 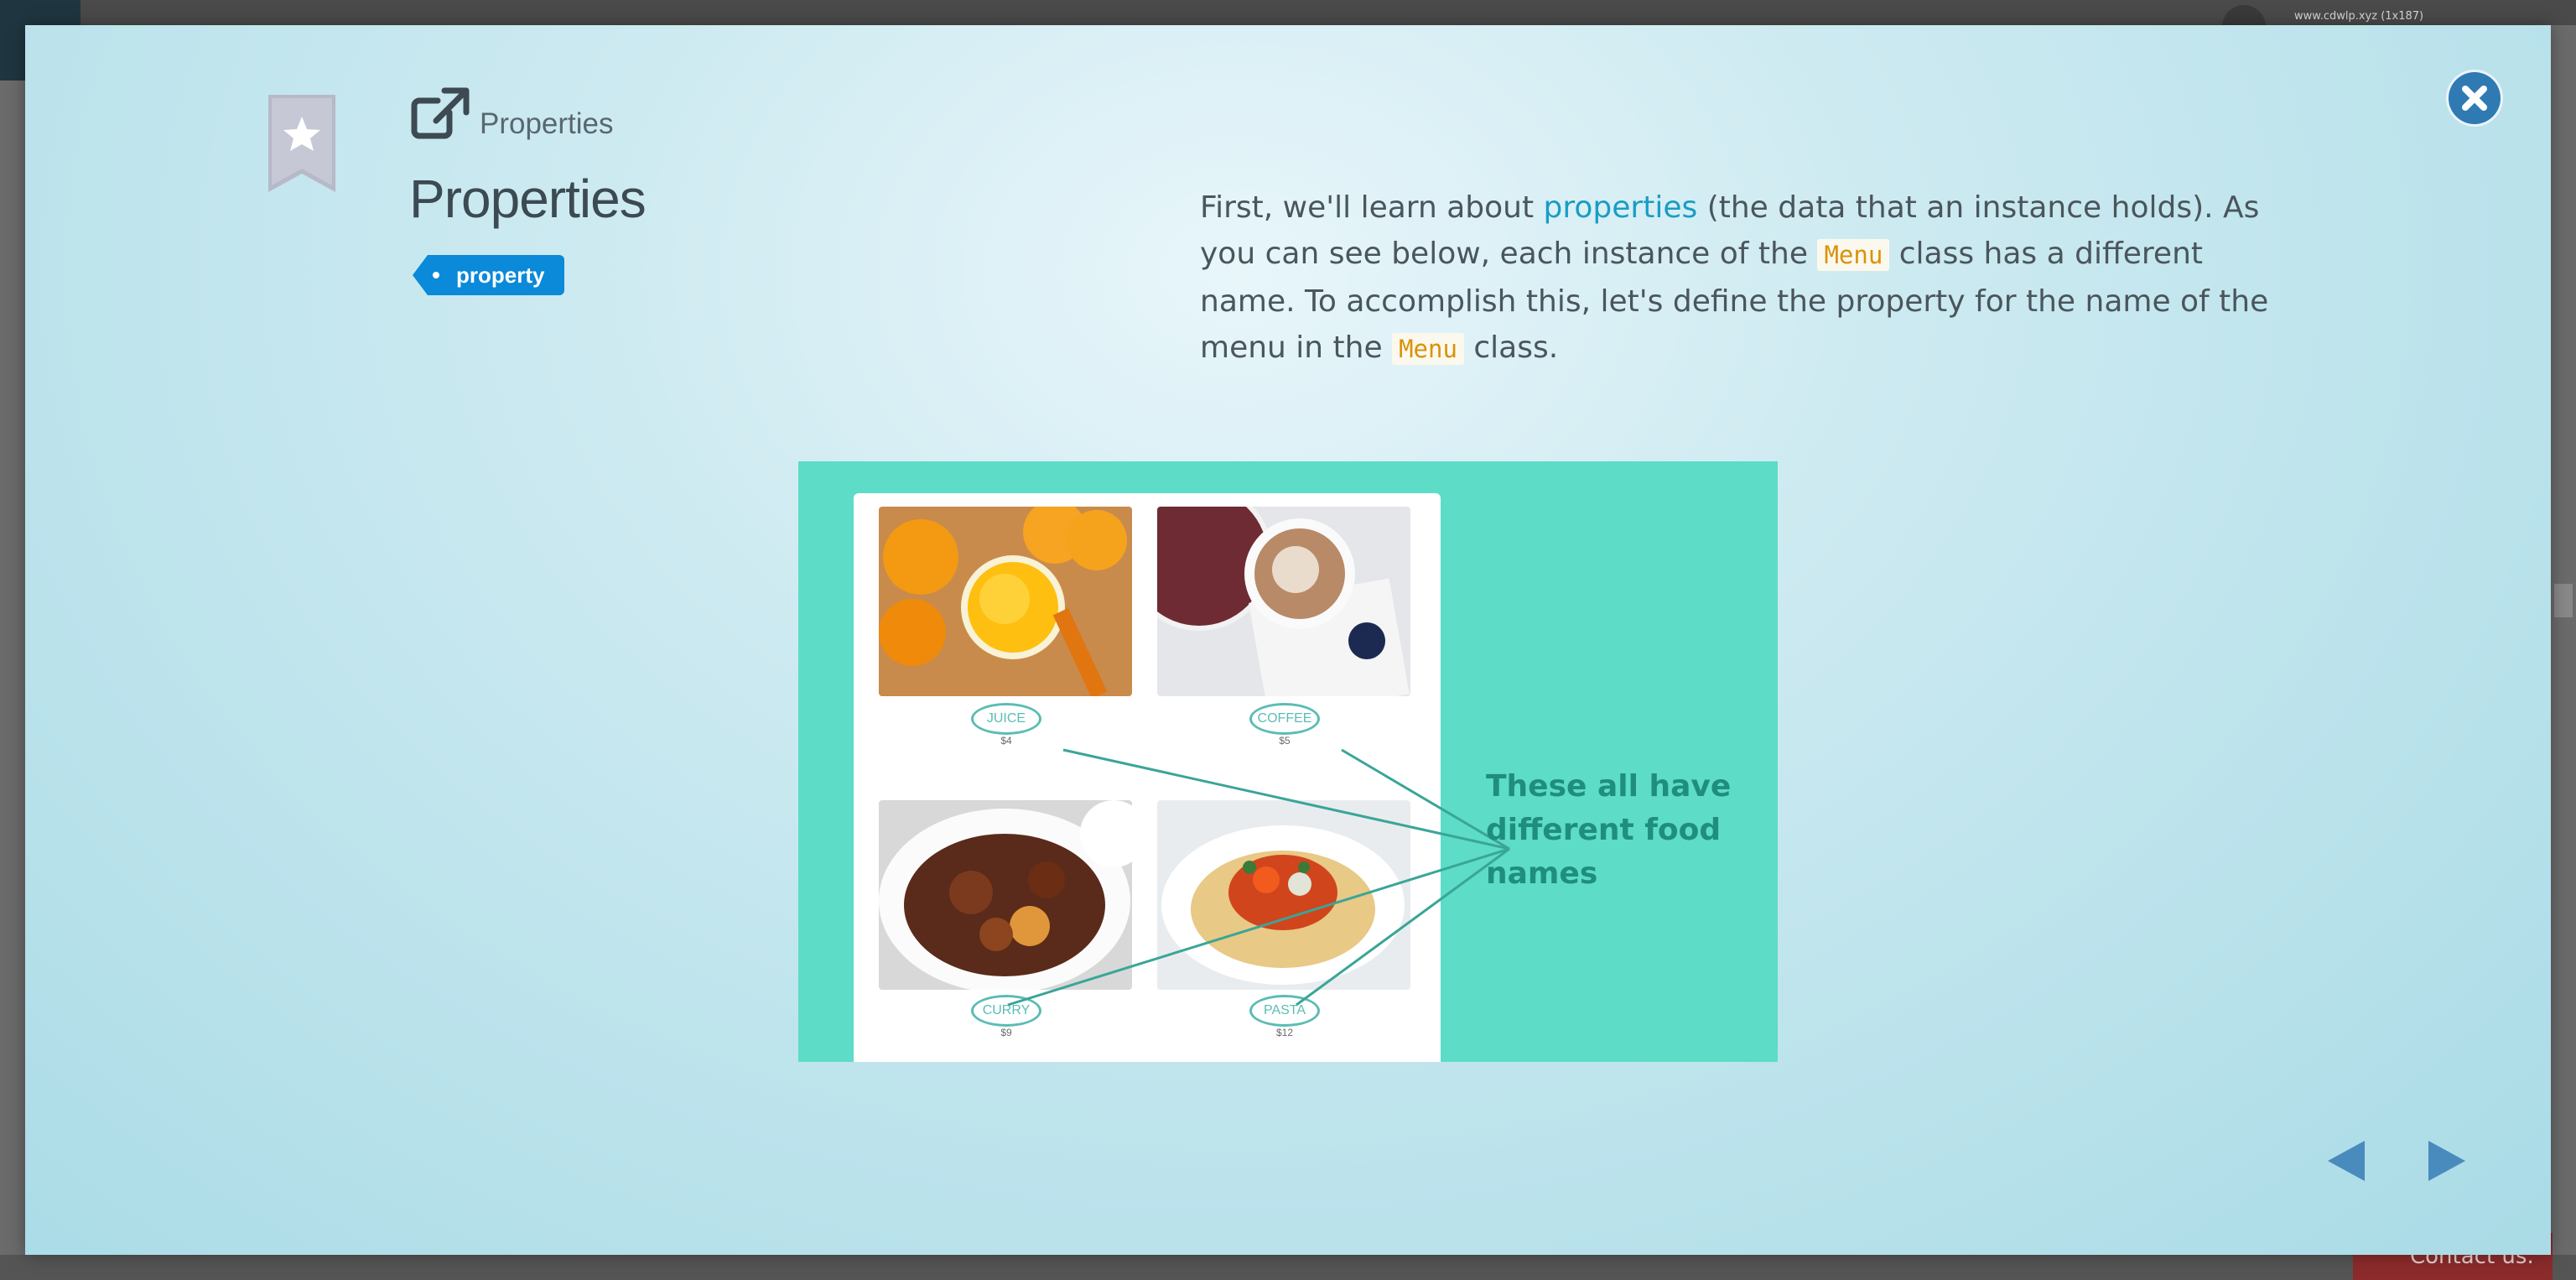 I want to click on tag-arrow, so click(x=420, y=275).